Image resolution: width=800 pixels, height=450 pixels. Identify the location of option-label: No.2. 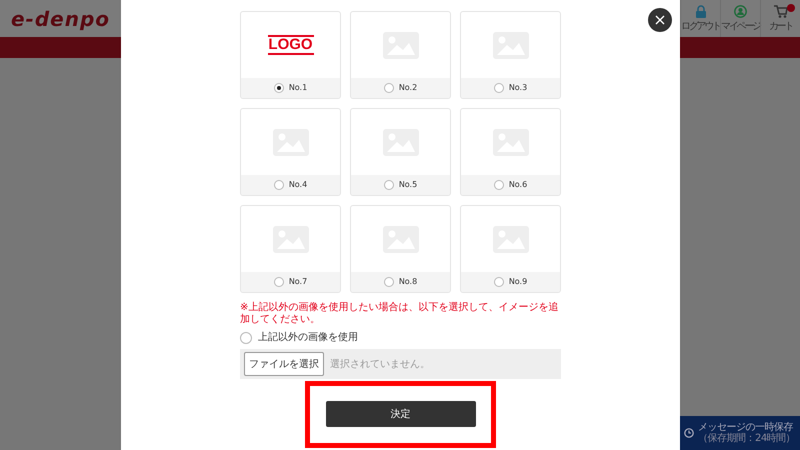
(408, 88).